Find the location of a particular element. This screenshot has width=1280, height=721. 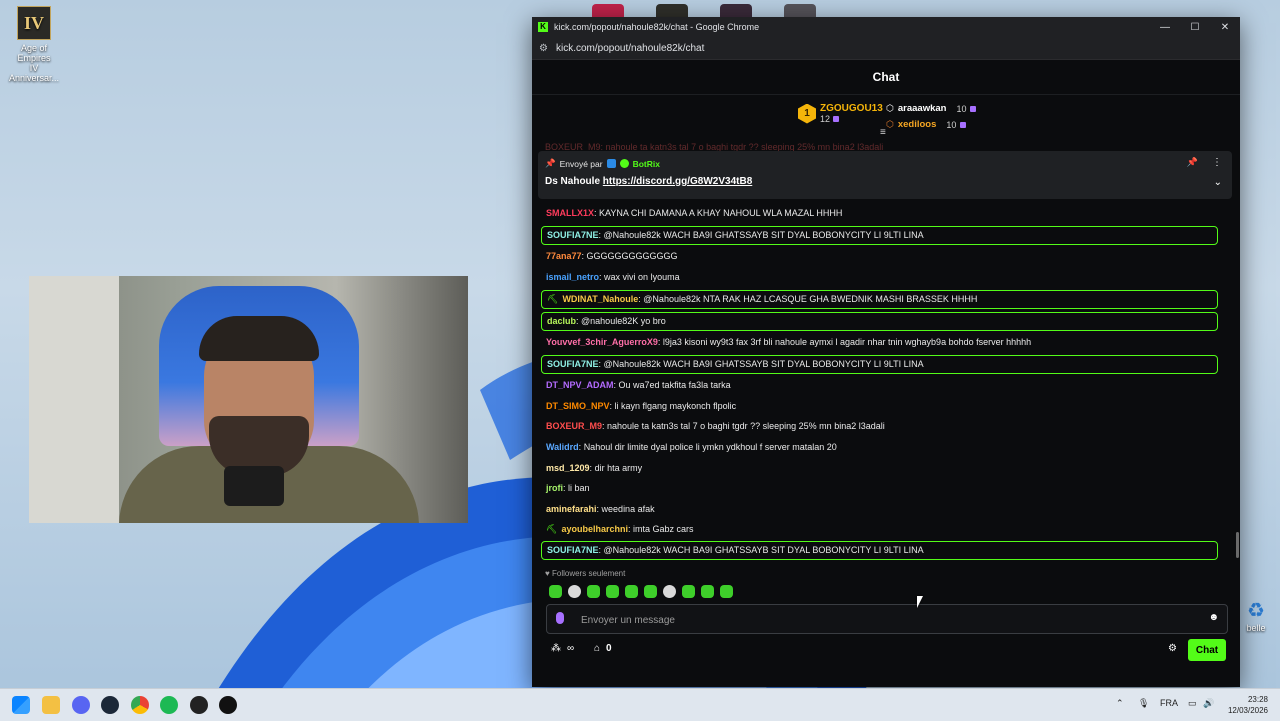

chat-message: ismail_netro: wax vivi on lyouma is located at coordinates (613, 277).